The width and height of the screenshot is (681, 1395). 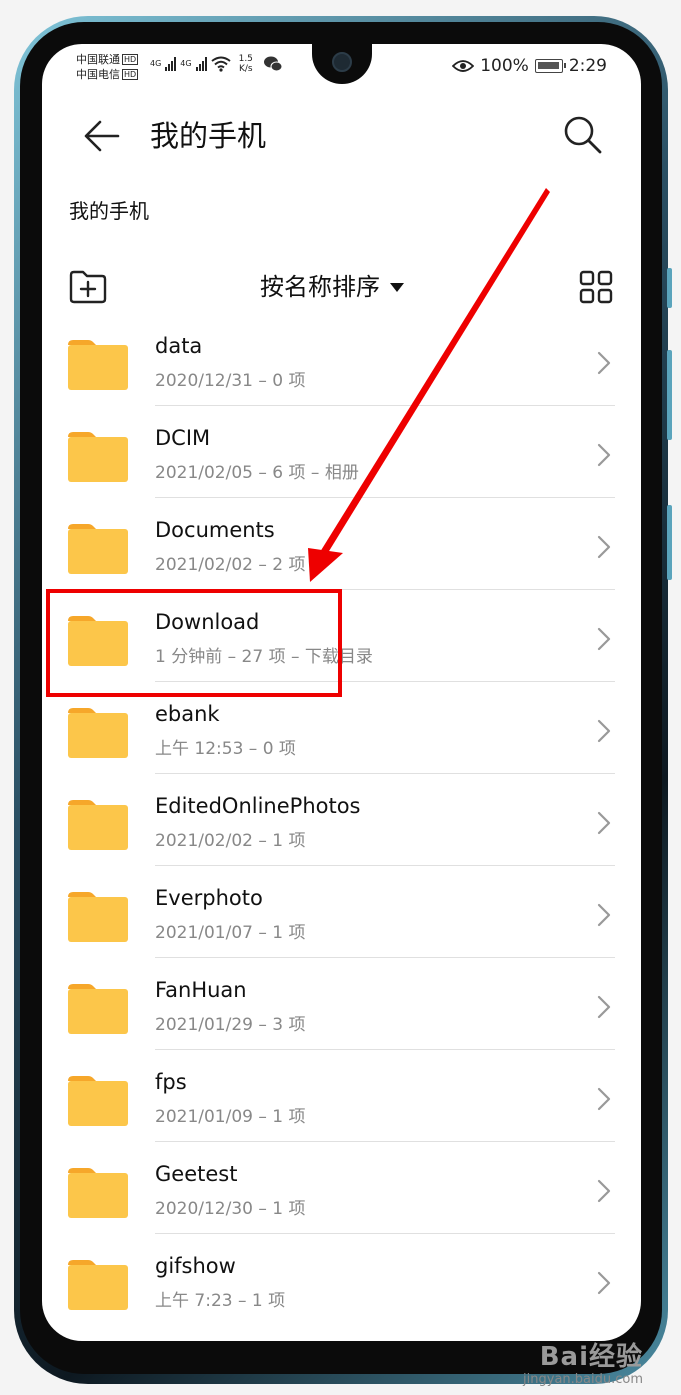 I want to click on file-meta: 2020/12/30 – 1 项, so click(x=230, y=1209).